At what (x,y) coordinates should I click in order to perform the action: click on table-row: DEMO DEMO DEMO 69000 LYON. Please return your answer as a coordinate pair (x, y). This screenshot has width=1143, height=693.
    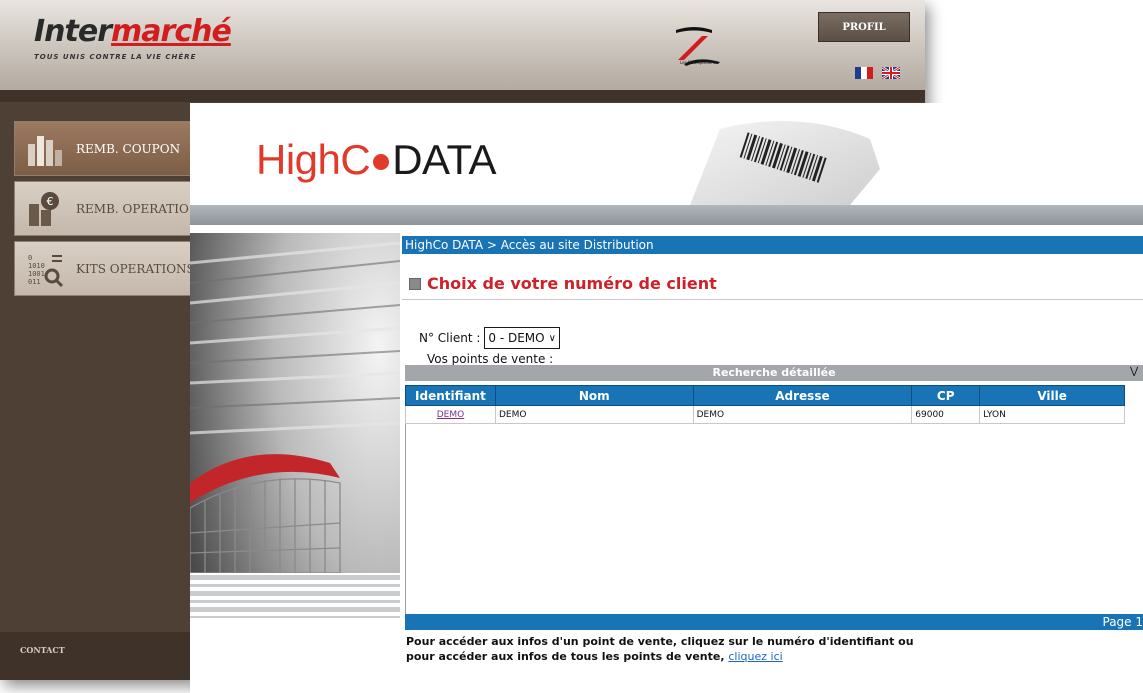
    Looking at the image, I should click on (765, 414).